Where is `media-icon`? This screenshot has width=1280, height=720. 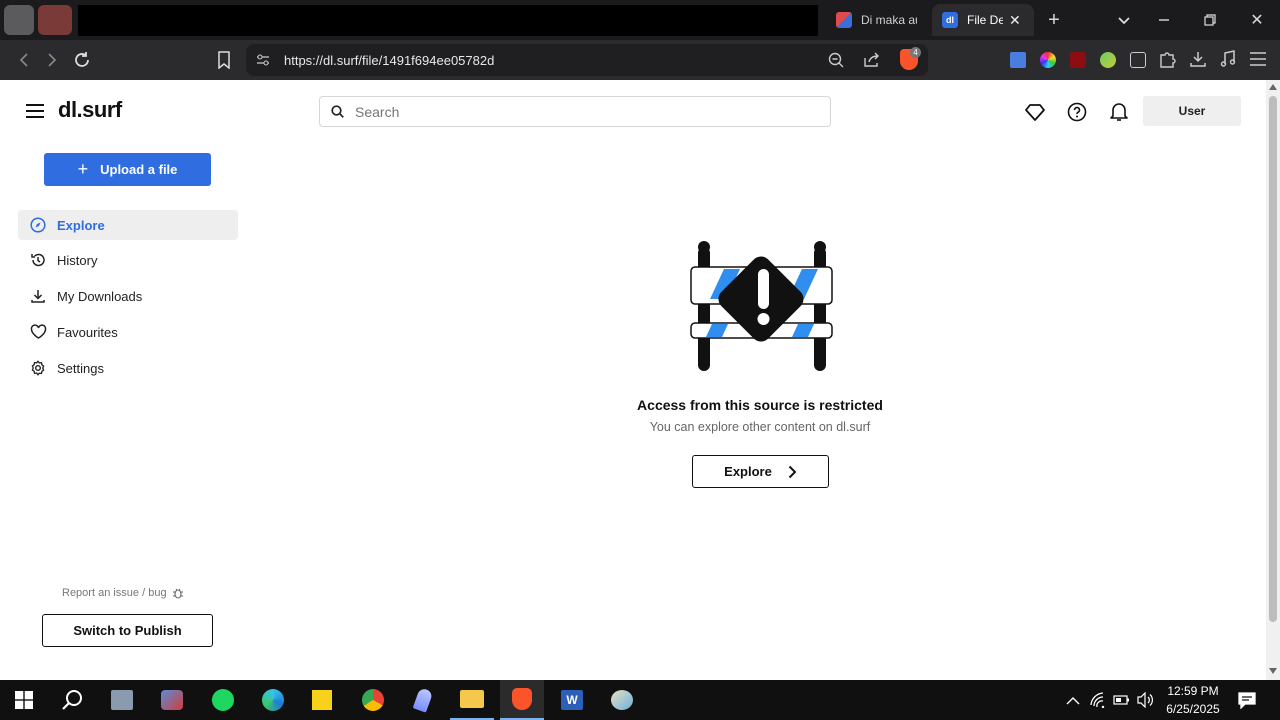
media-icon is located at coordinates (1228, 61).